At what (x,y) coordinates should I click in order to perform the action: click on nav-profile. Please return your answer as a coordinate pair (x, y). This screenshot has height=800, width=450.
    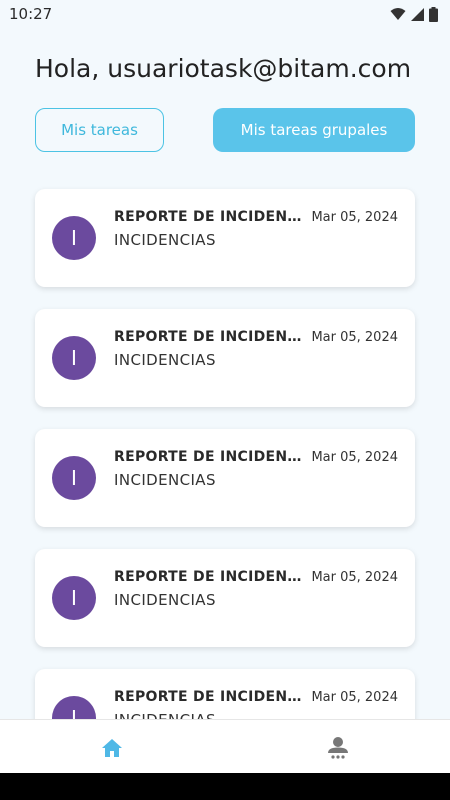
    Looking at the image, I should click on (338, 748).